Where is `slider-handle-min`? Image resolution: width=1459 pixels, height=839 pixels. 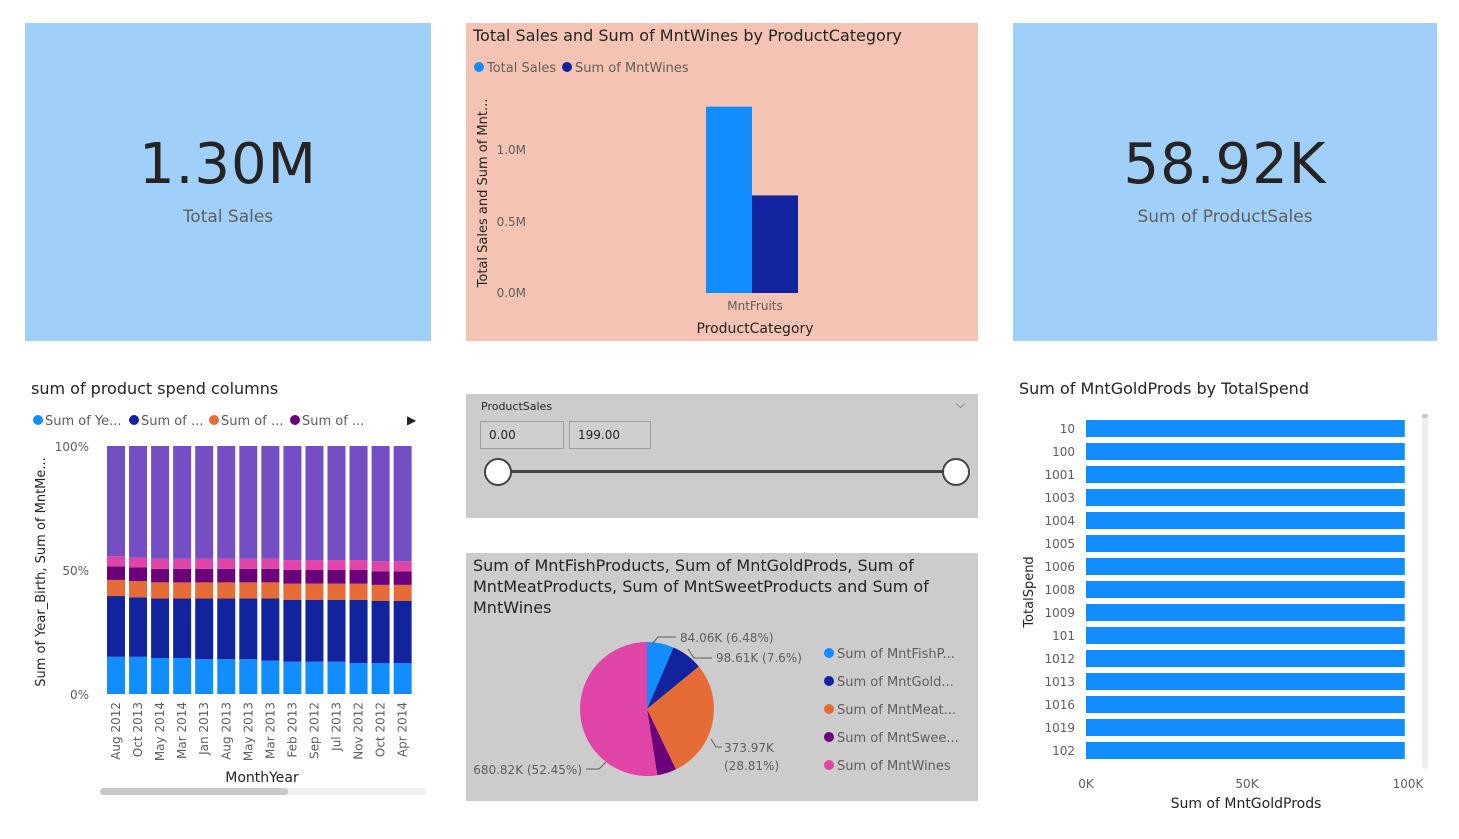
slider-handle-min is located at coordinates (498, 472).